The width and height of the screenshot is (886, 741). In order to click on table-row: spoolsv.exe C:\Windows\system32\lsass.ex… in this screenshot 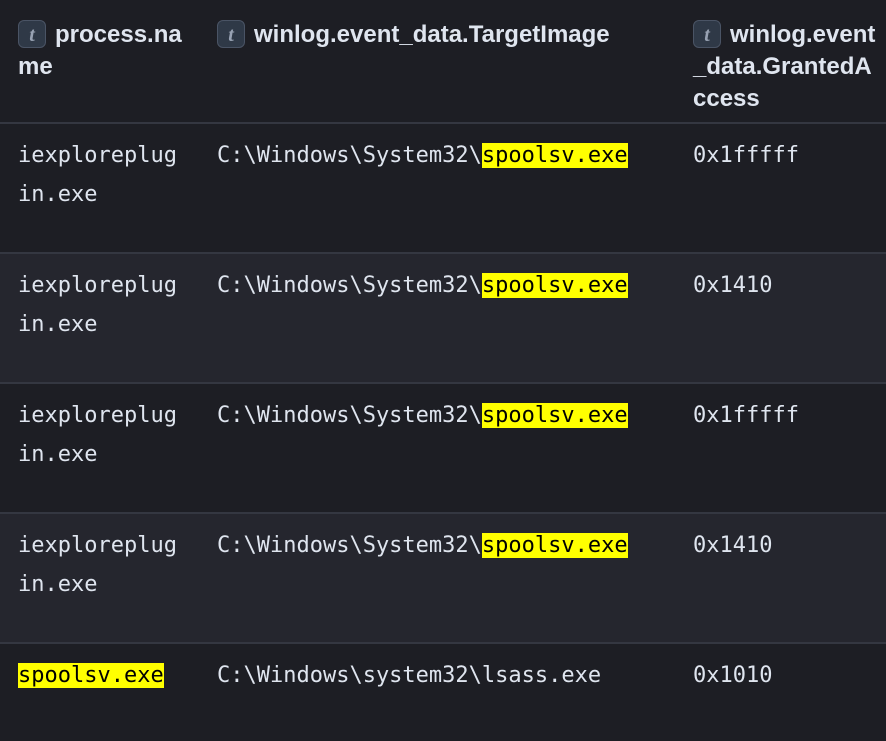, I will do `click(443, 692)`.